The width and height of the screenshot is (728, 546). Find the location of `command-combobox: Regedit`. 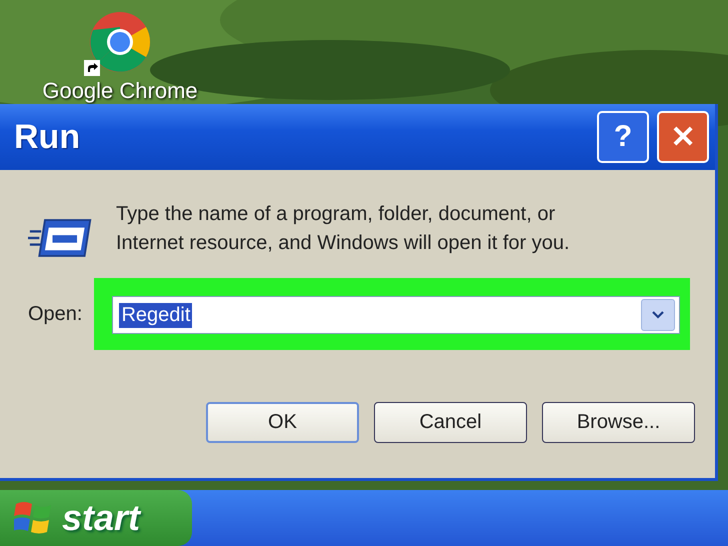

command-combobox: Regedit is located at coordinates (396, 315).